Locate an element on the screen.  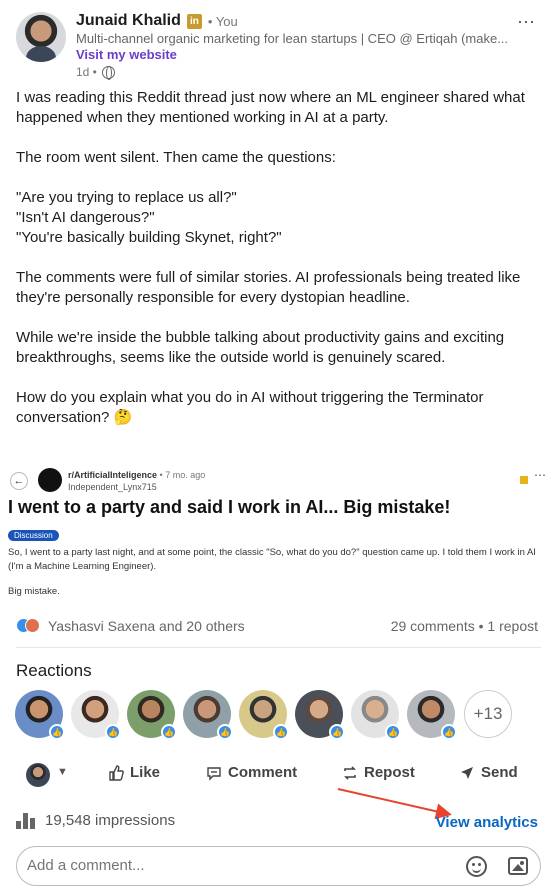
post-time: 1d • is located at coordinates (95, 72).